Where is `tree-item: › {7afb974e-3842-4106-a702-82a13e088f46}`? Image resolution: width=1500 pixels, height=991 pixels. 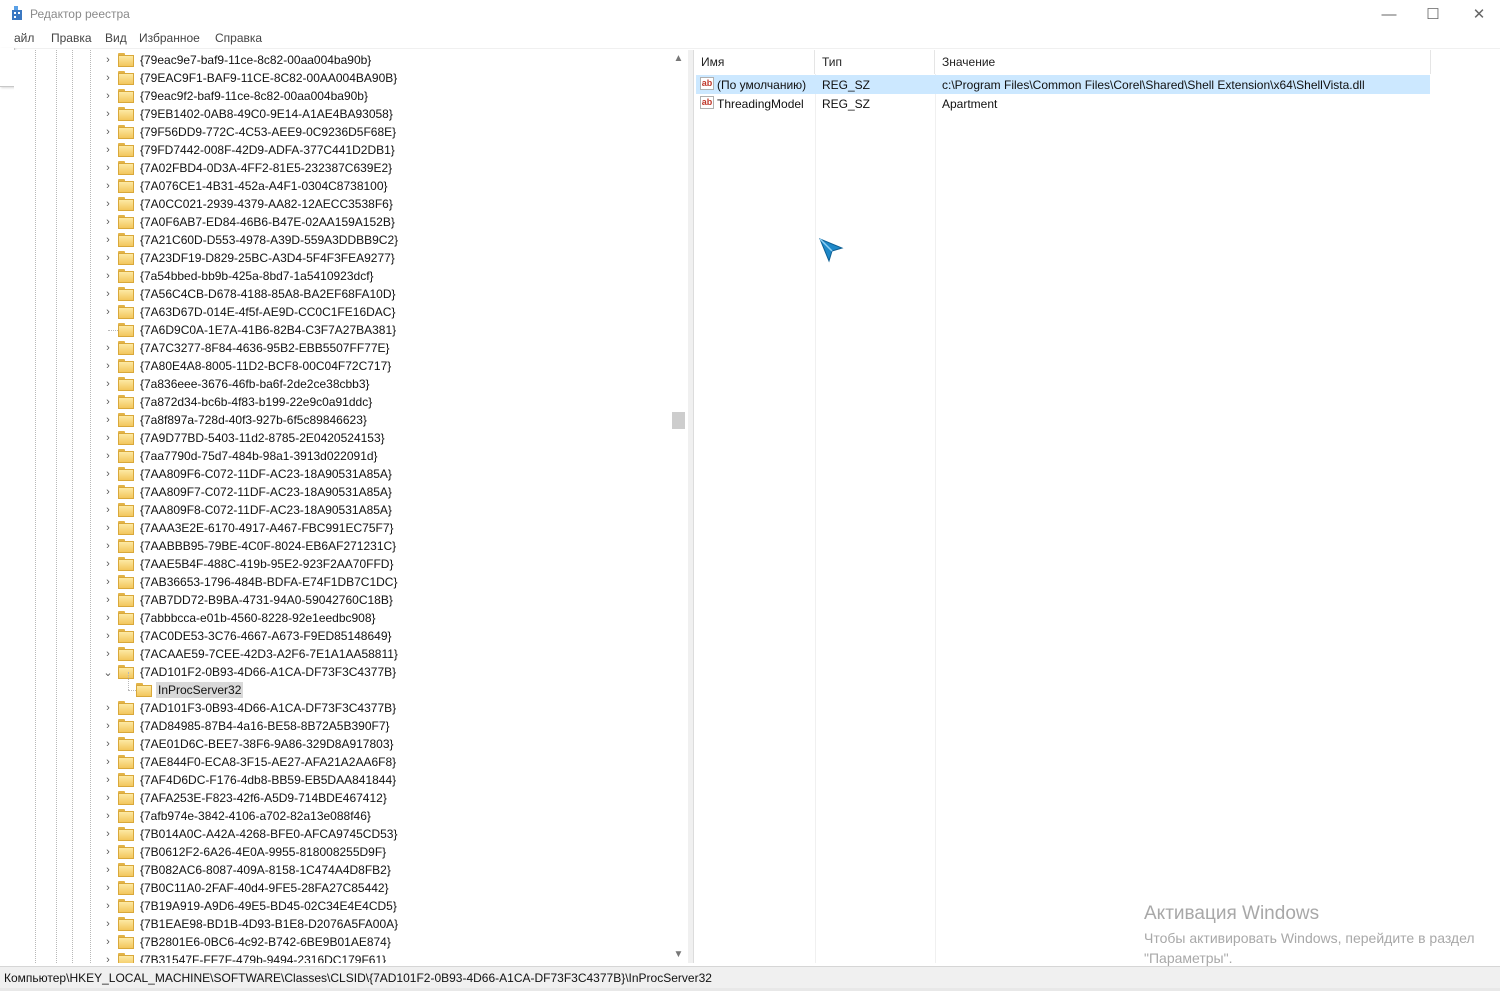
tree-item: › {7afb974e-3842-4106-a702-82a13e088f46} is located at coordinates (342, 816).